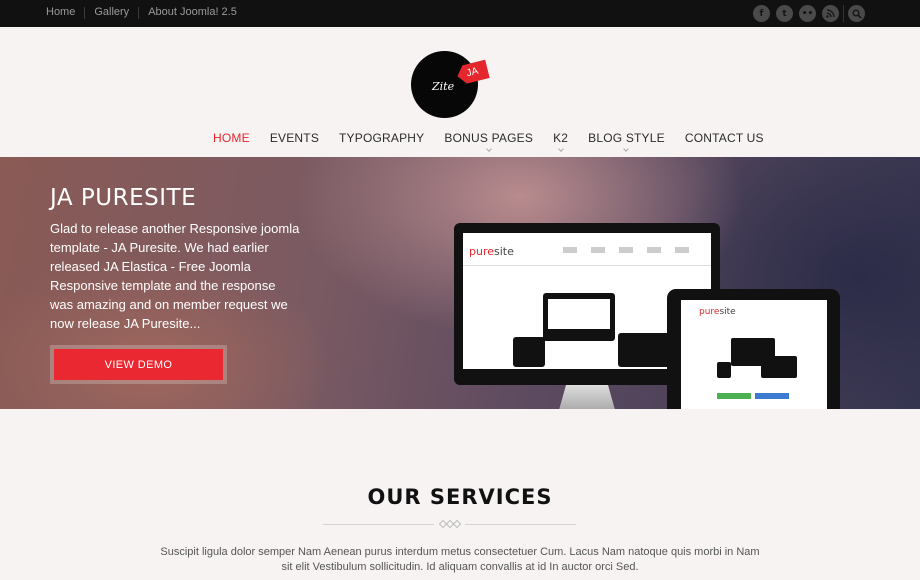 Image resolution: width=920 pixels, height=580 pixels. I want to click on tablet-mock-phone, so click(724, 370).